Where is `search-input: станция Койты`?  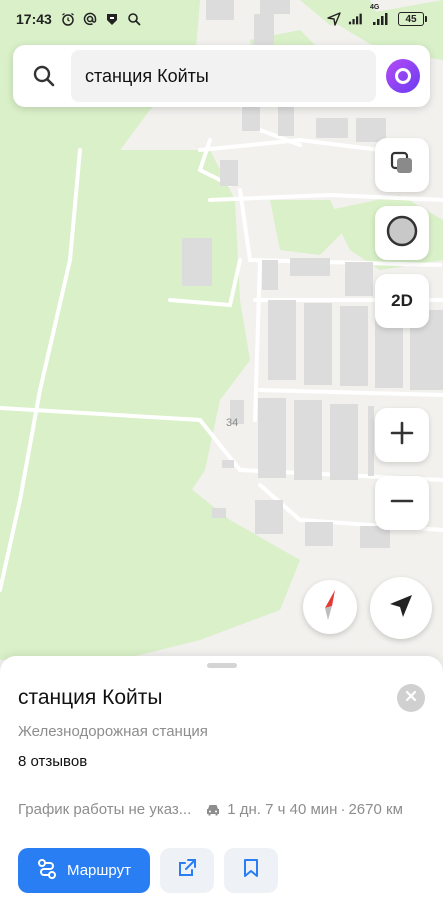
search-input: станция Койты is located at coordinates (223, 76).